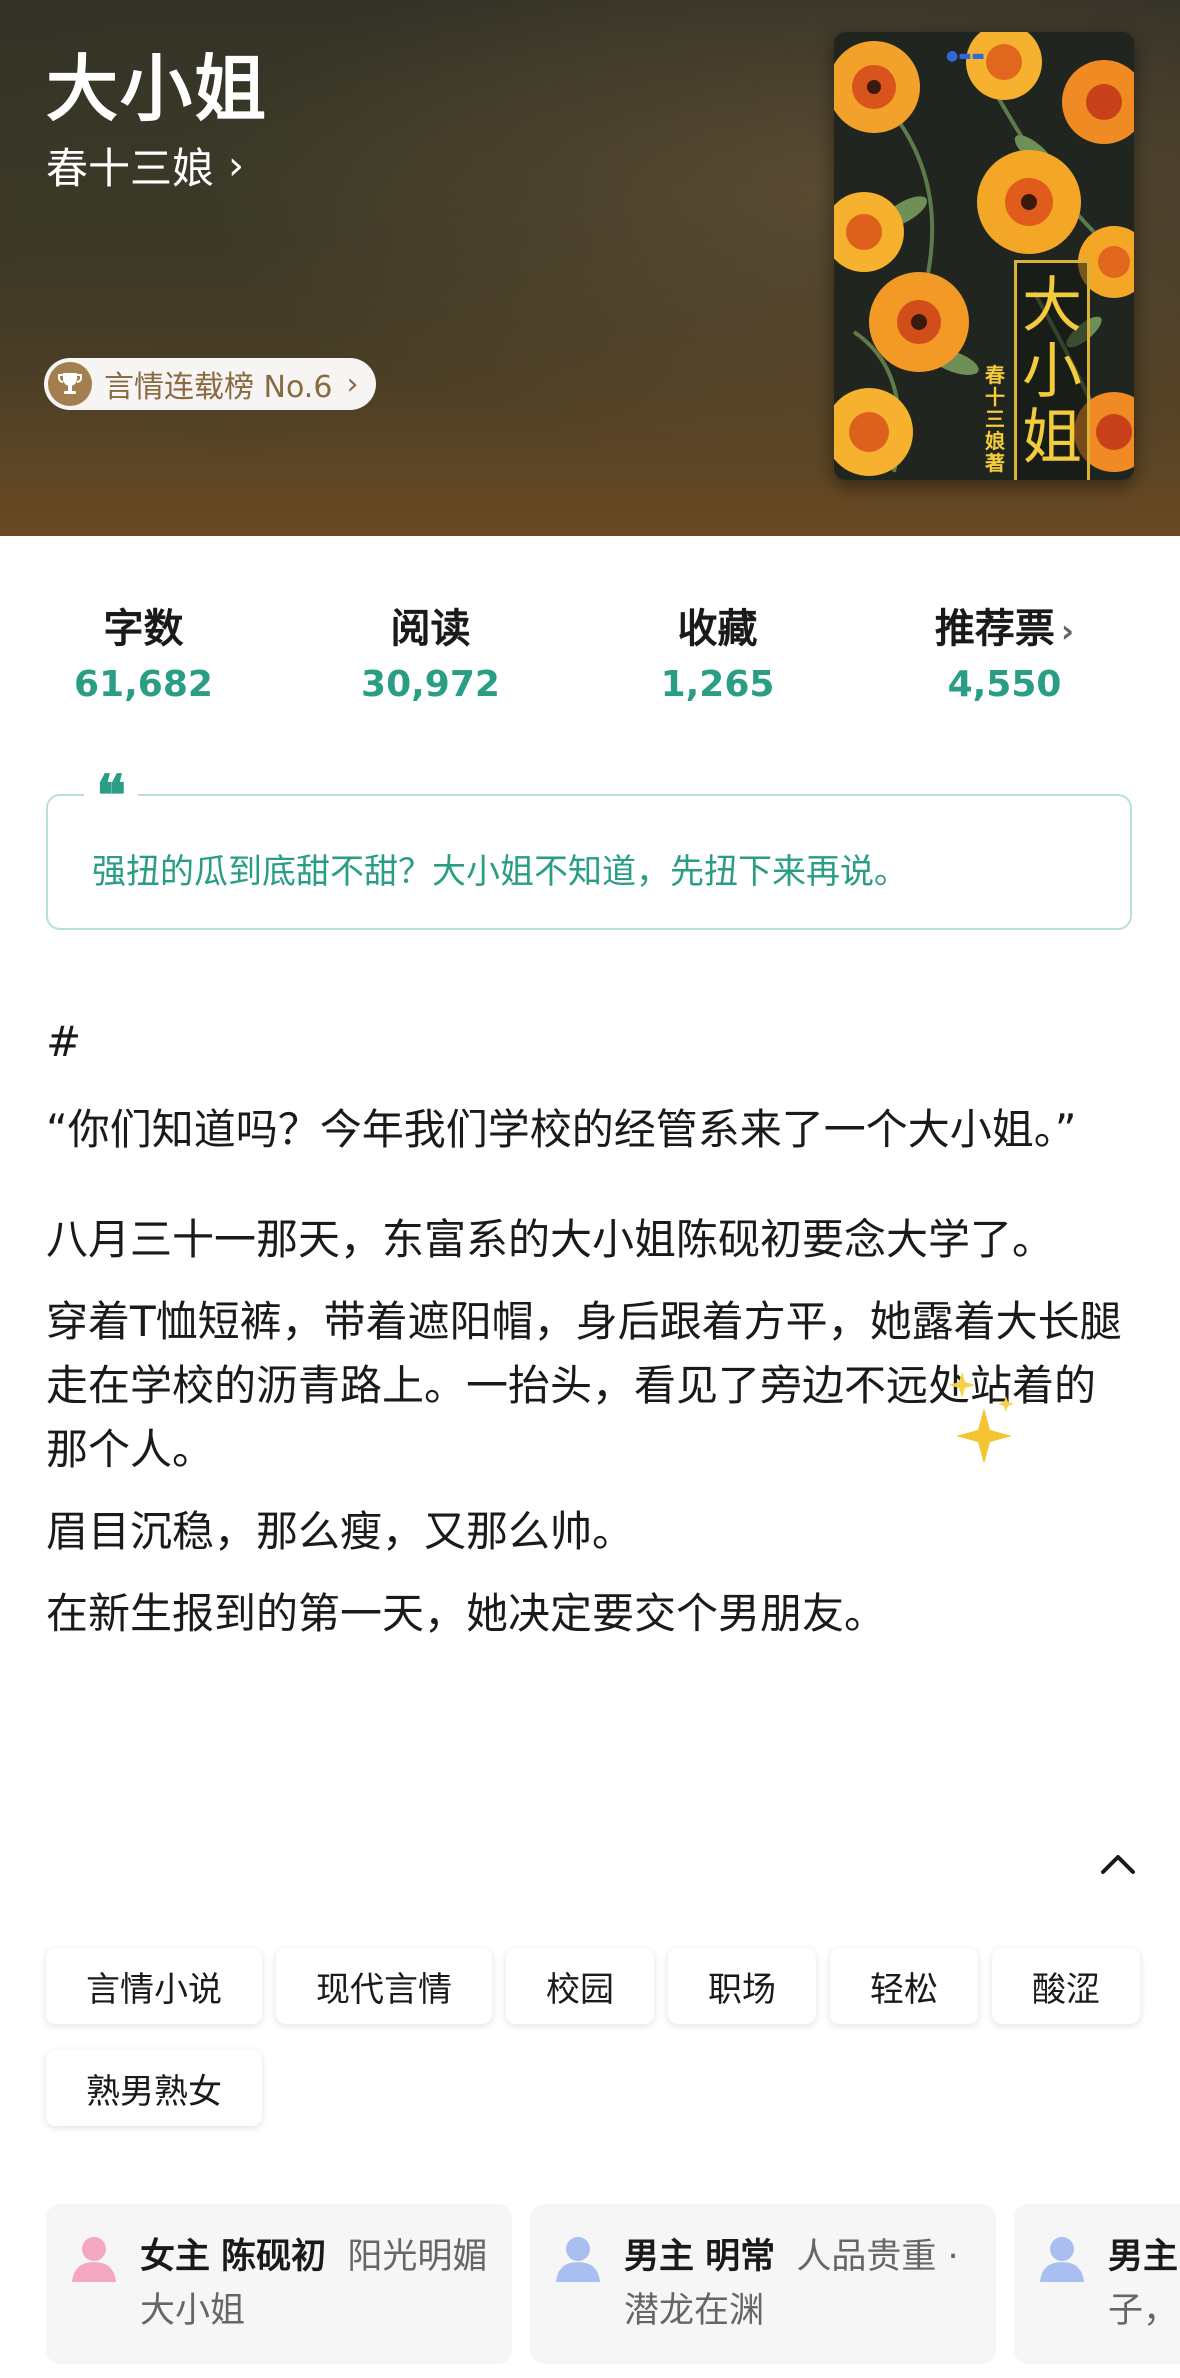 The image size is (1180, 2378). I want to click on stat-word-count: 字数 61,682, so click(143, 651).